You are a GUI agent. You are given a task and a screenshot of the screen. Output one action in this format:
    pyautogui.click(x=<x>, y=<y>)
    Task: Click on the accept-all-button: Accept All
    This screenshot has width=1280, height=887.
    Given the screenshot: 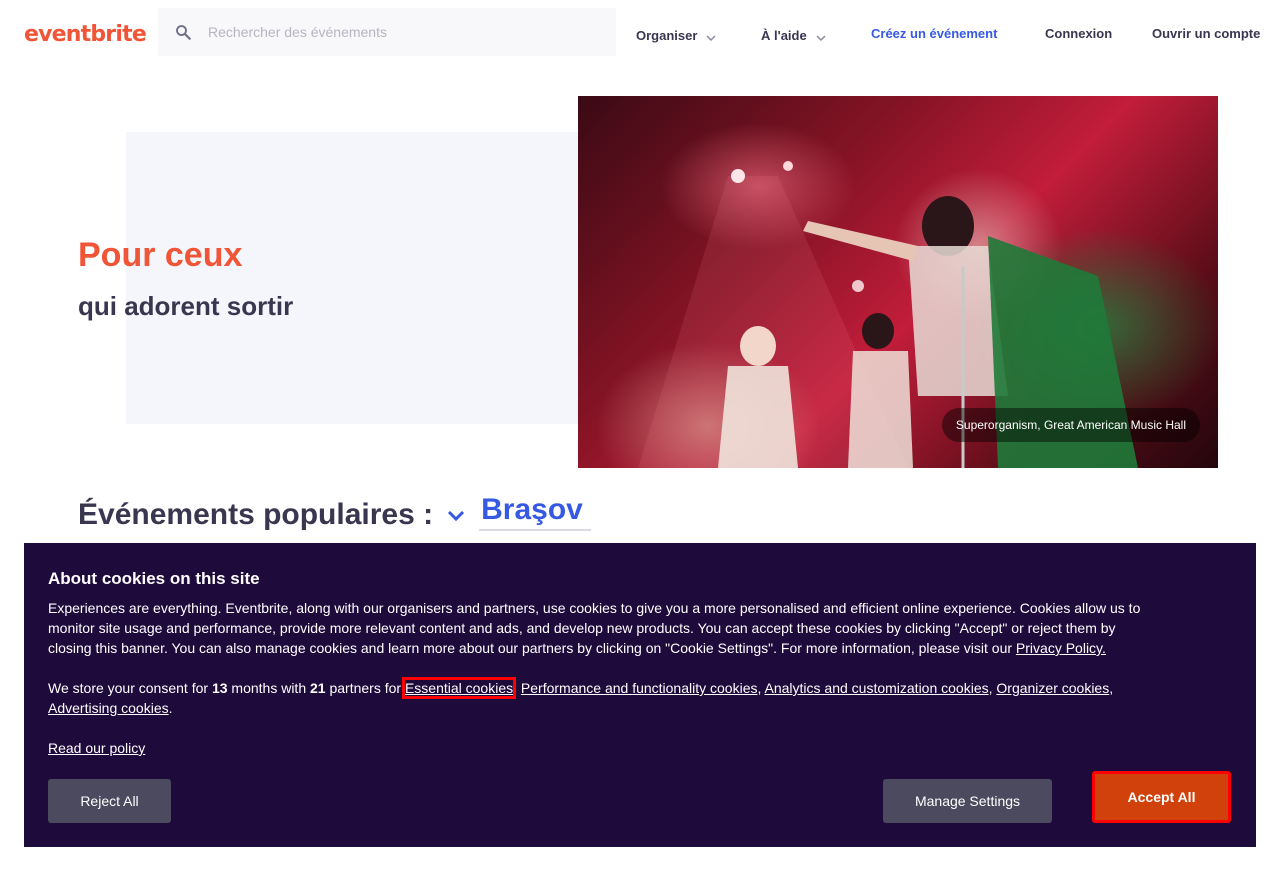 What is the action you would take?
    pyautogui.click(x=1161, y=797)
    